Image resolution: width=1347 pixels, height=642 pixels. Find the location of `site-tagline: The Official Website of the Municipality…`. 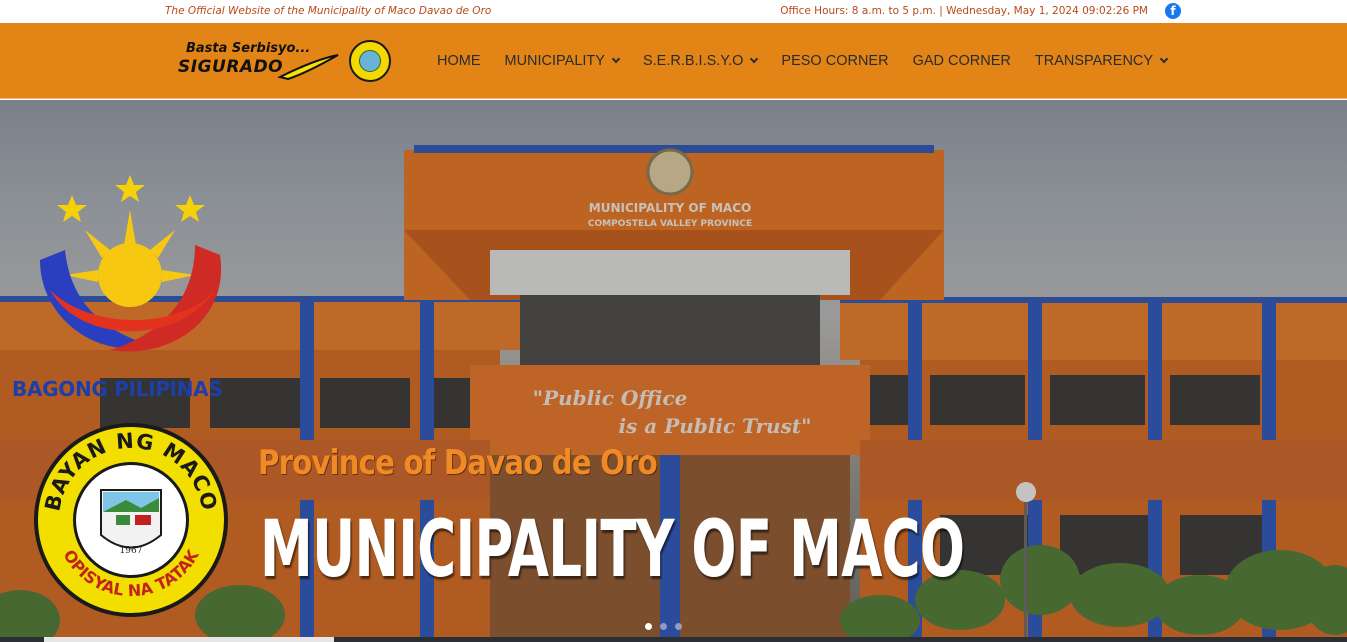

site-tagline: The Official Website of the Municipality… is located at coordinates (328, 11).